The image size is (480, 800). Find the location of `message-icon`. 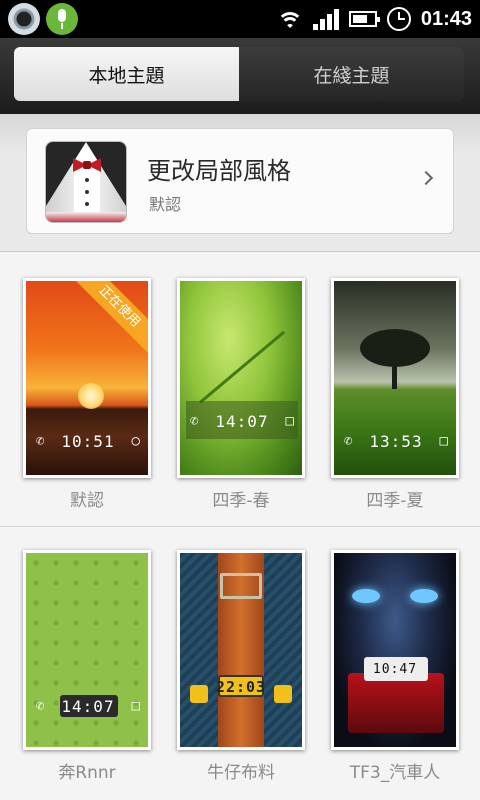

message-icon is located at coordinates (283, 694).